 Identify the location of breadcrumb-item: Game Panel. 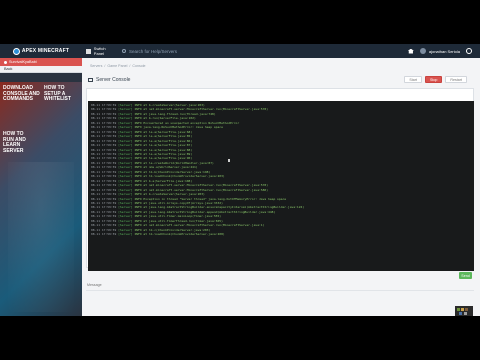
(117, 66).